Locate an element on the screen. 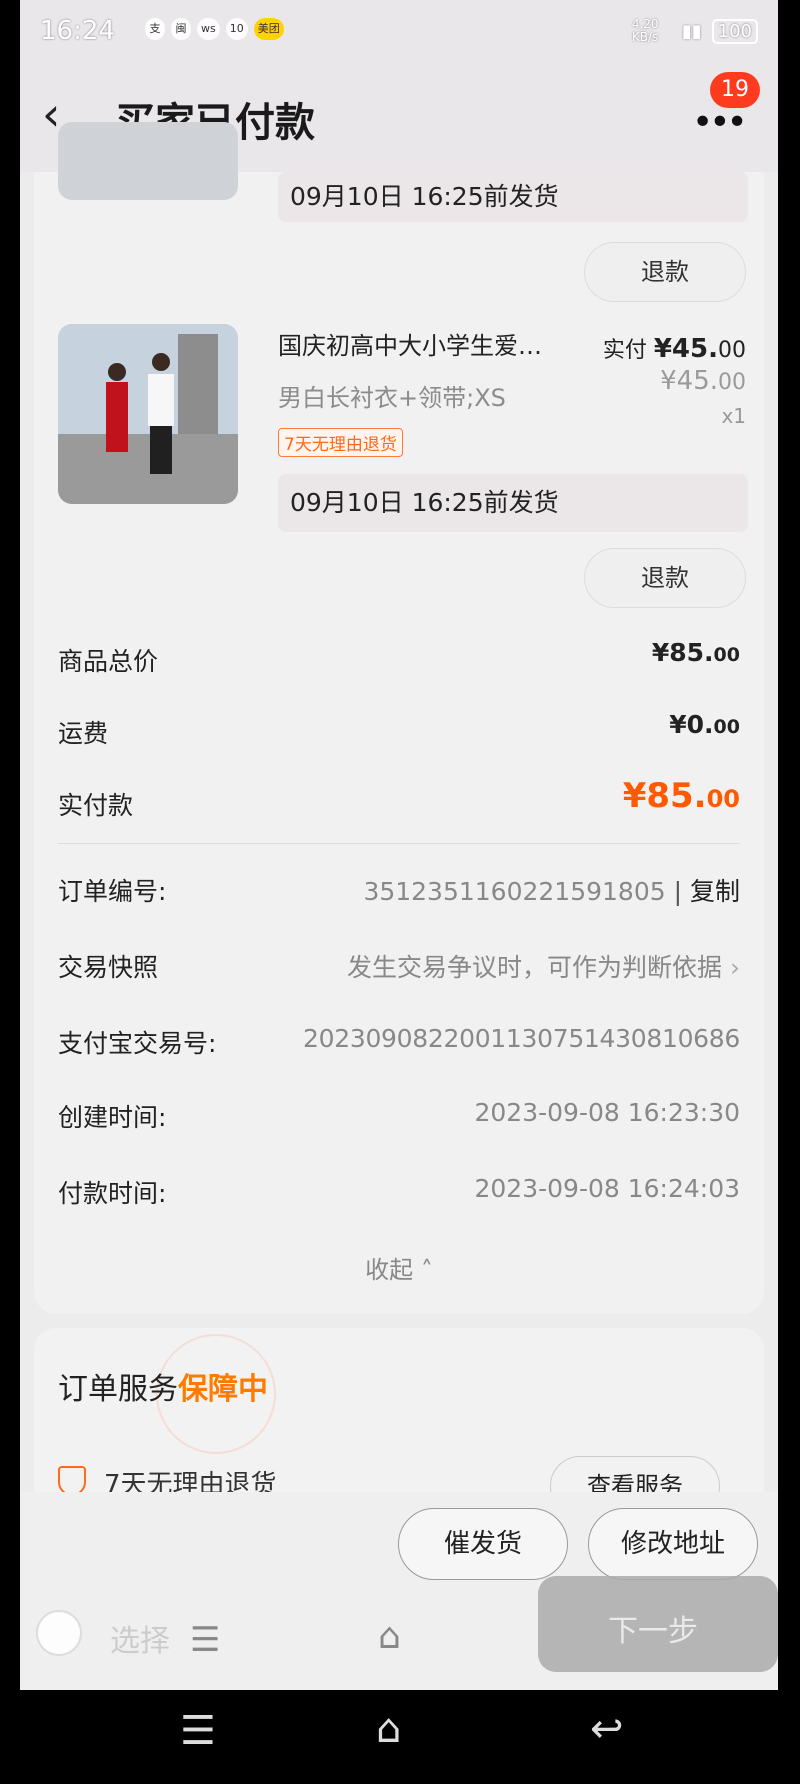 The image size is (800, 1784). shipping-label: 运费 is located at coordinates (83, 733).